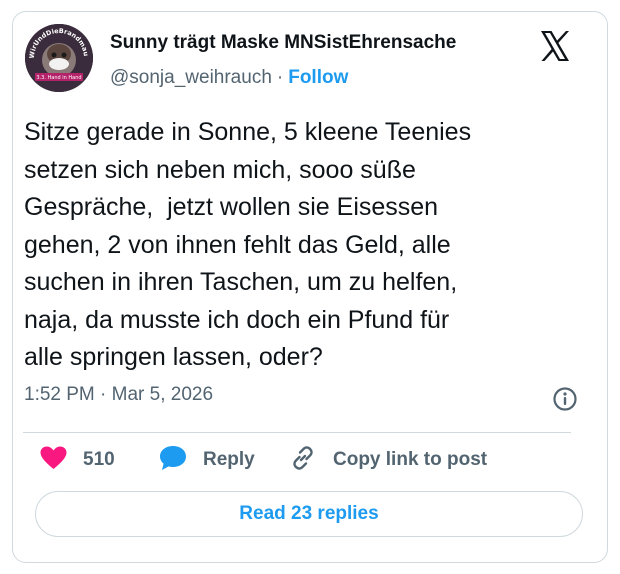 The width and height of the screenshot is (620, 574). I want to click on divider, so click(297, 432).